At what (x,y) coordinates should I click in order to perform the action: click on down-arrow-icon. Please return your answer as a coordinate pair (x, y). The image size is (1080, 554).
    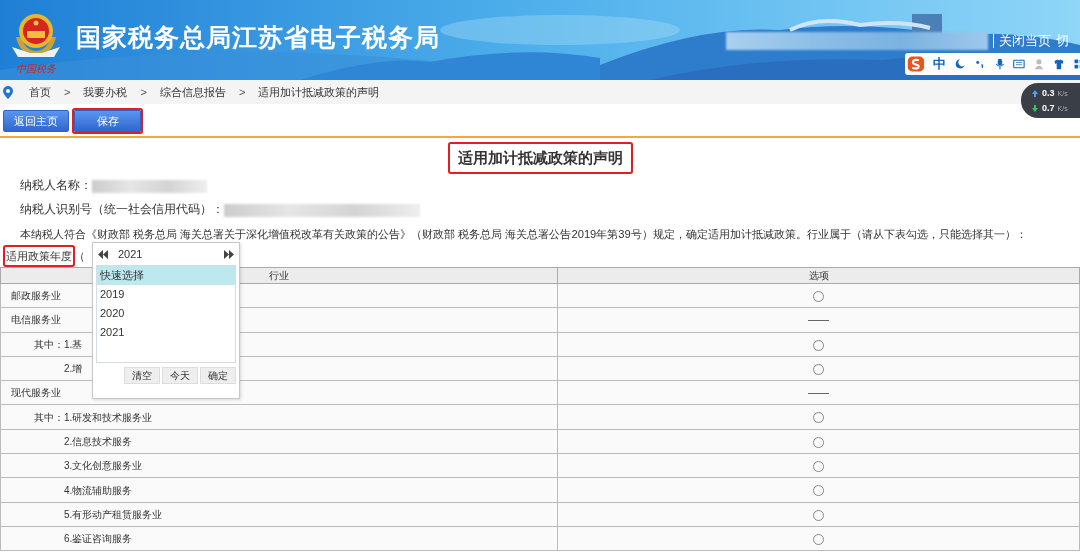
    Looking at the image, I should click on (1035, 108).